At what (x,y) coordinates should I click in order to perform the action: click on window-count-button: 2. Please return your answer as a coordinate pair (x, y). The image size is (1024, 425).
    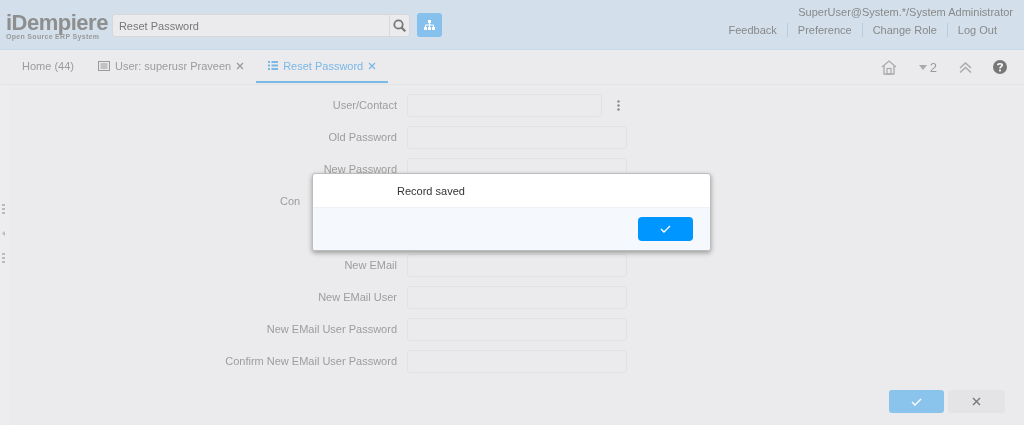
    Looking at the image, I should click on (927, 67).